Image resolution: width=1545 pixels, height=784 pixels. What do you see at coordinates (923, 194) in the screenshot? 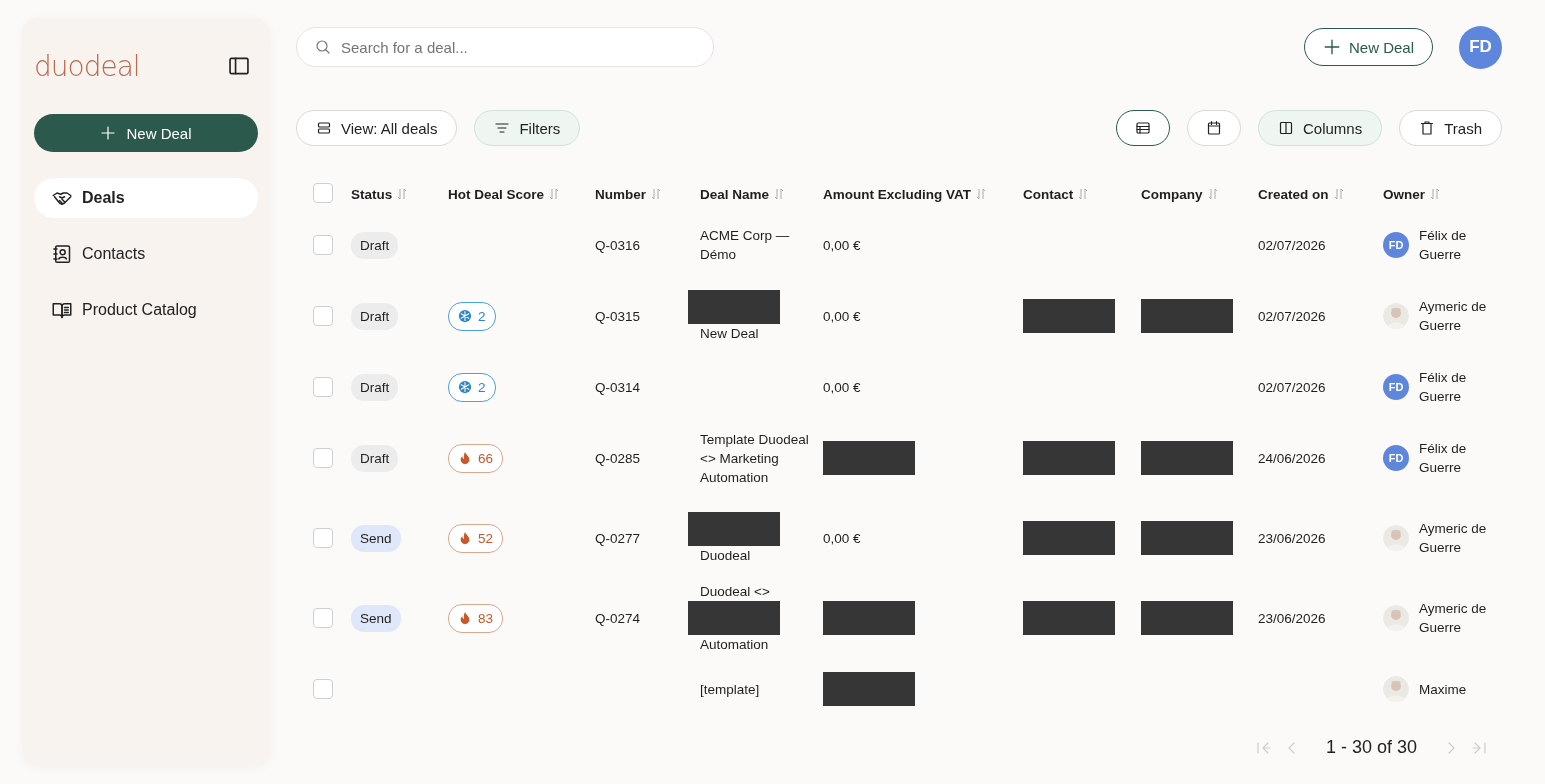
I see `column-header: Amount Excluding VAT` at bounding box center [923, 194].